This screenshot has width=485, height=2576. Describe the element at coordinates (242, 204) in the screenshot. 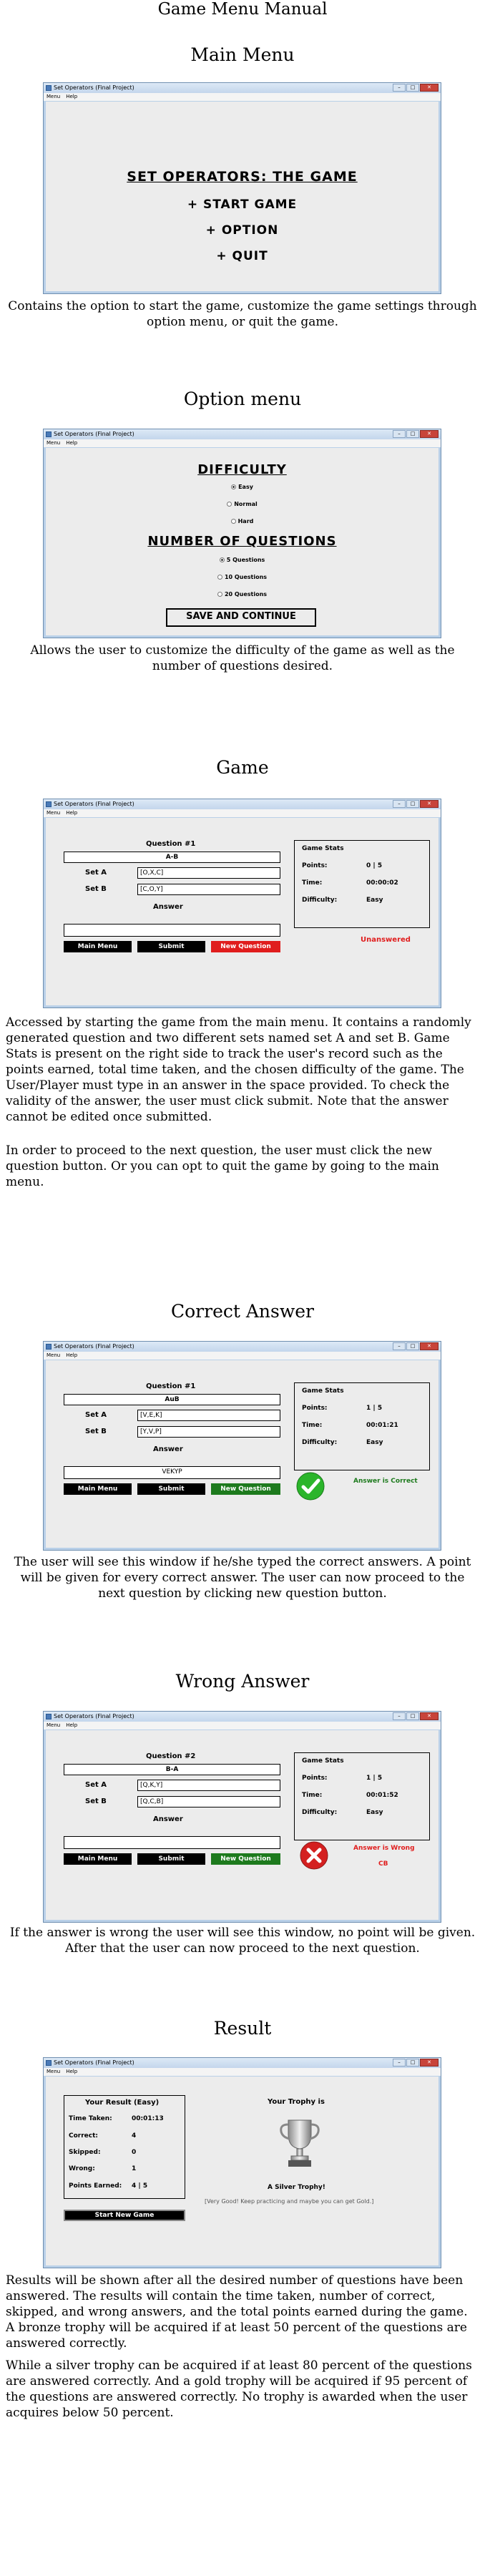

I see `start-game-button: + START GAME` at that location.